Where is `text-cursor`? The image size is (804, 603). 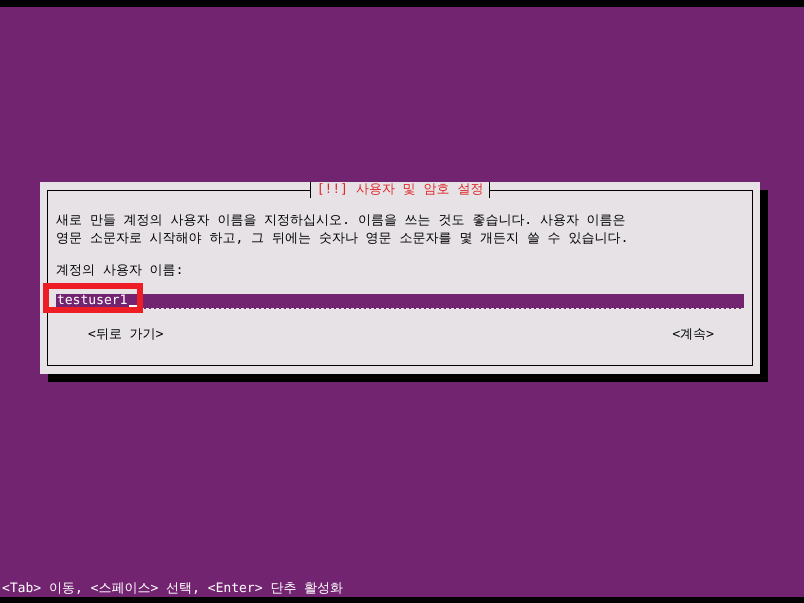
text-cursor is located at coordinates (133, 306).